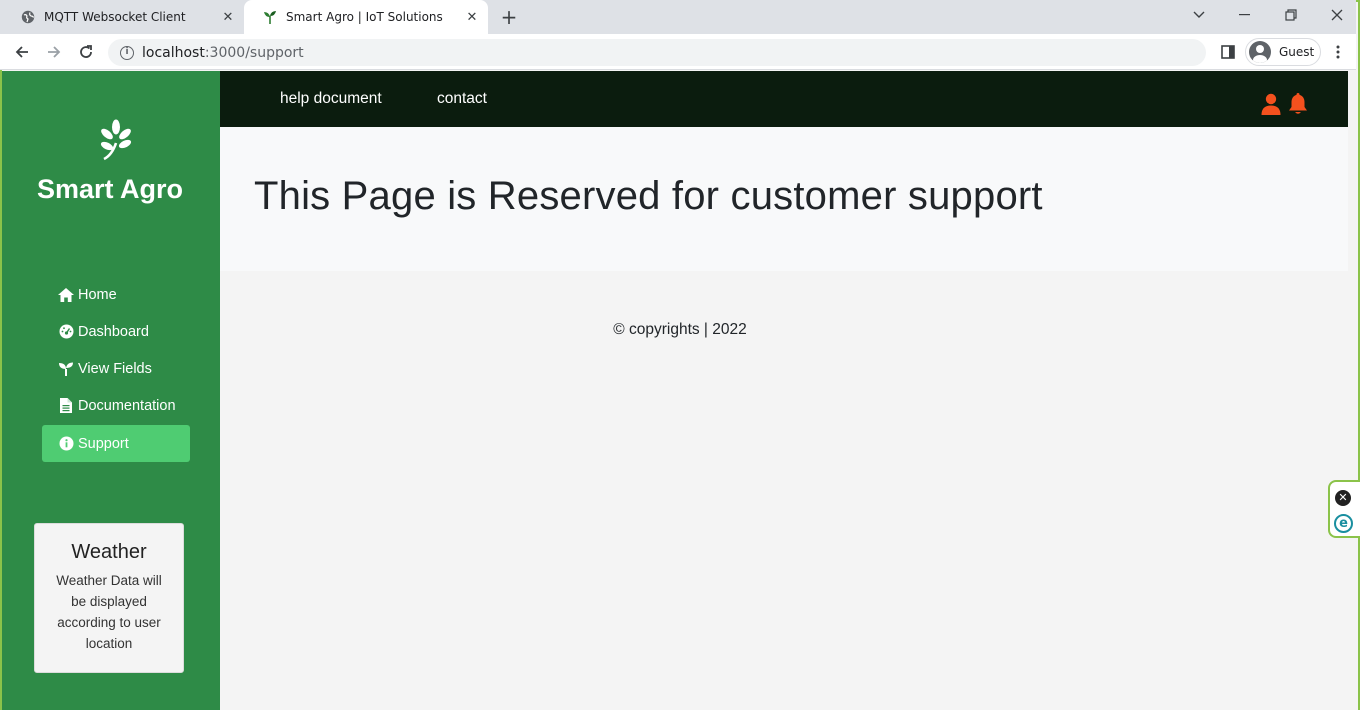 The width and height of the screenshot is (1360, 710). I want to click on address-bar: i localhost:3000/support, so click(657, 52).